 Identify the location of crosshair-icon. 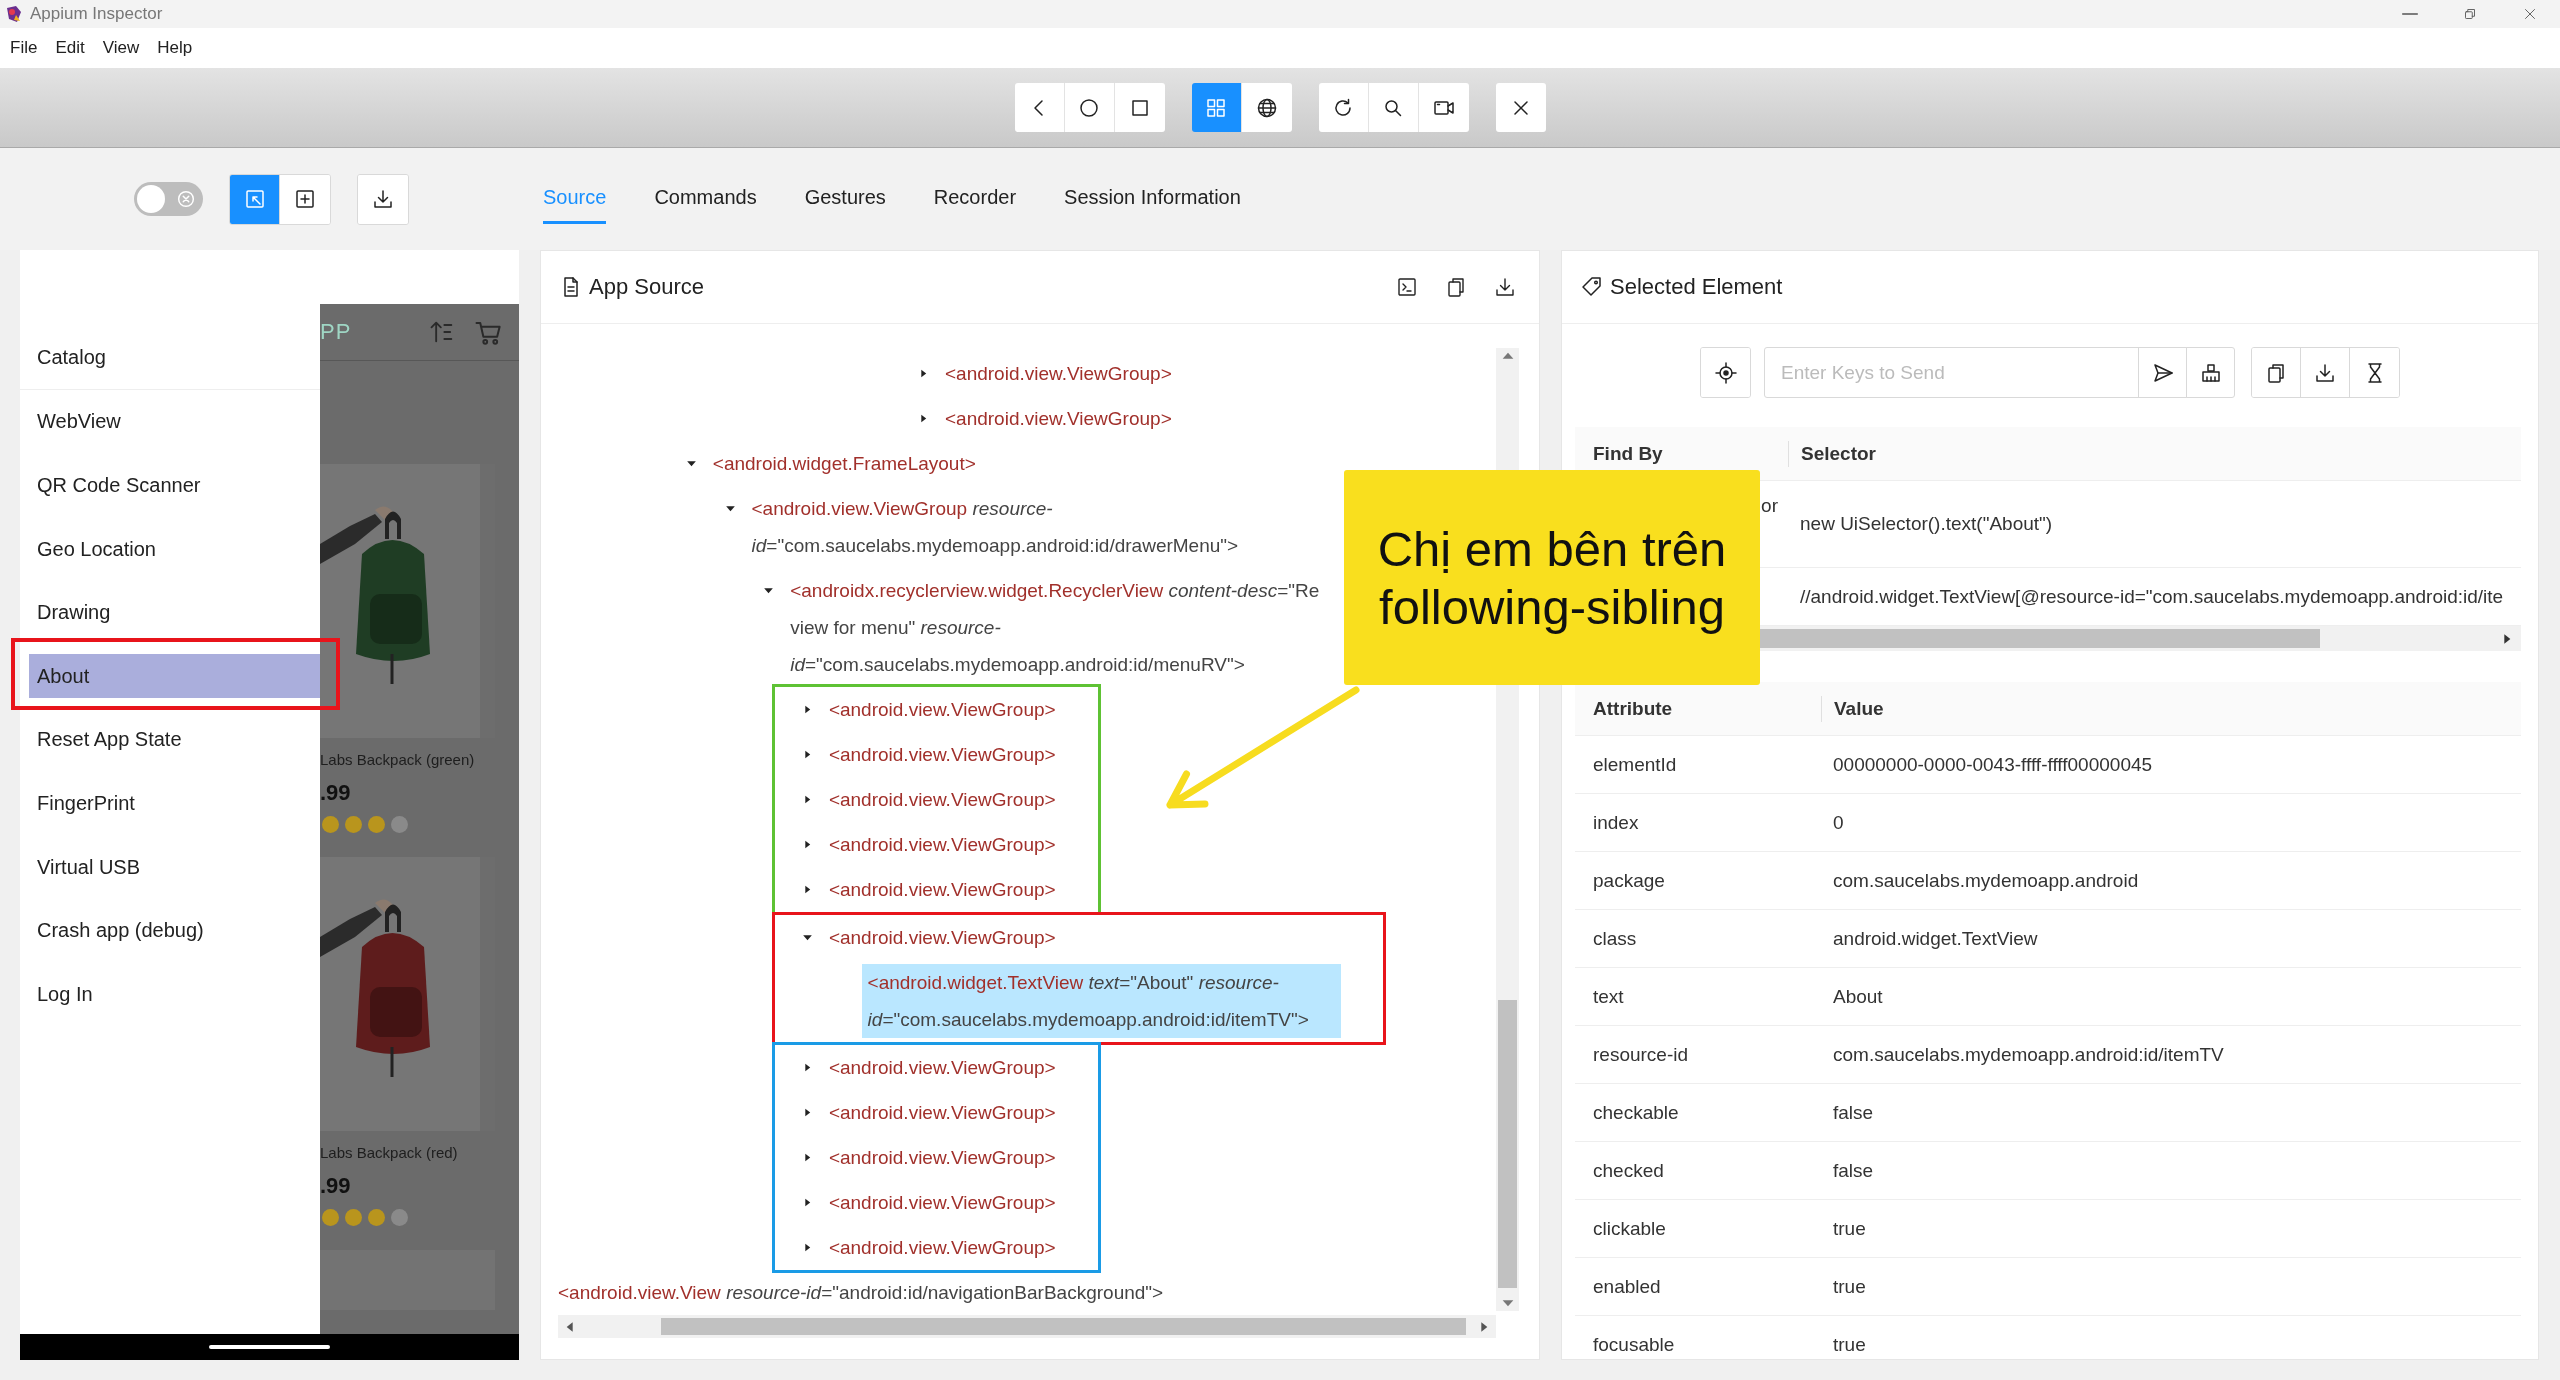
(1725, 372).